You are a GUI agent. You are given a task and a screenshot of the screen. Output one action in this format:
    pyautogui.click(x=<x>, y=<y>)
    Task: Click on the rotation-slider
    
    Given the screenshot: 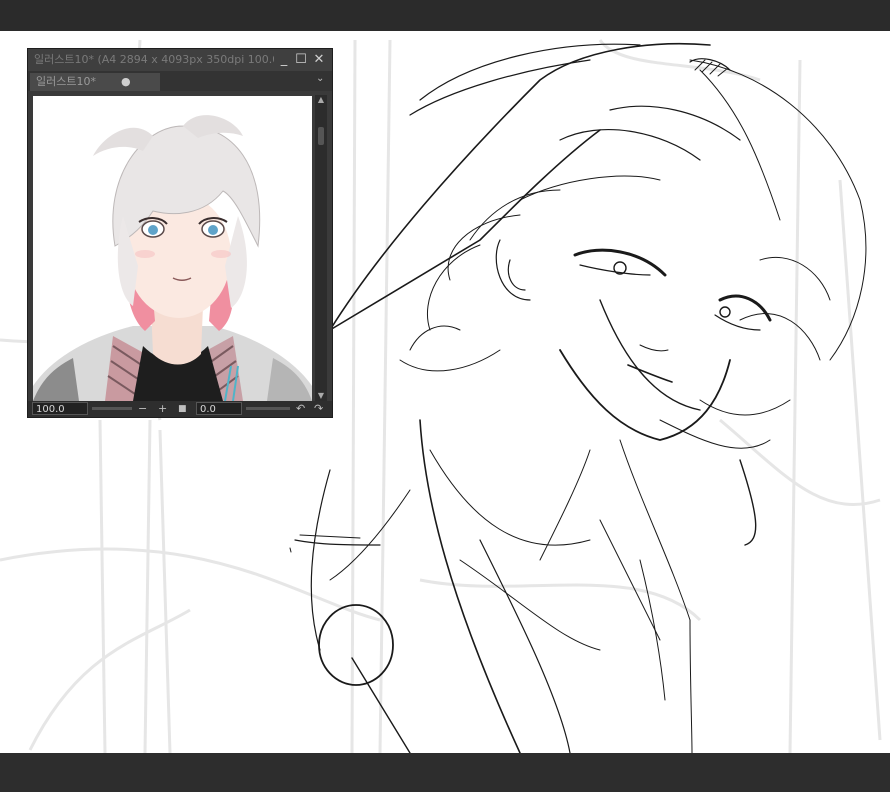 What is the action you would take?
    pyautogui.click(x=268, y=408)
    